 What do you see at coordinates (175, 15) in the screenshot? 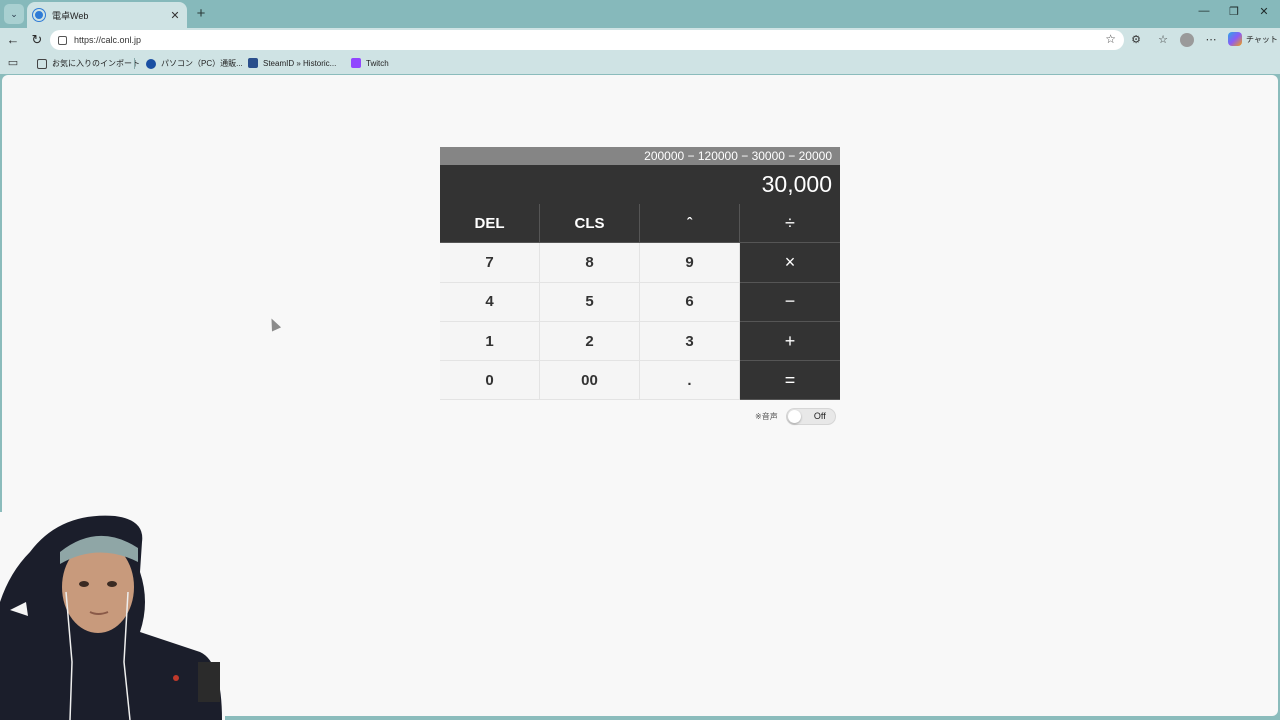
I see `close-tab-icon: ✕` at bounding box center [175, 15].